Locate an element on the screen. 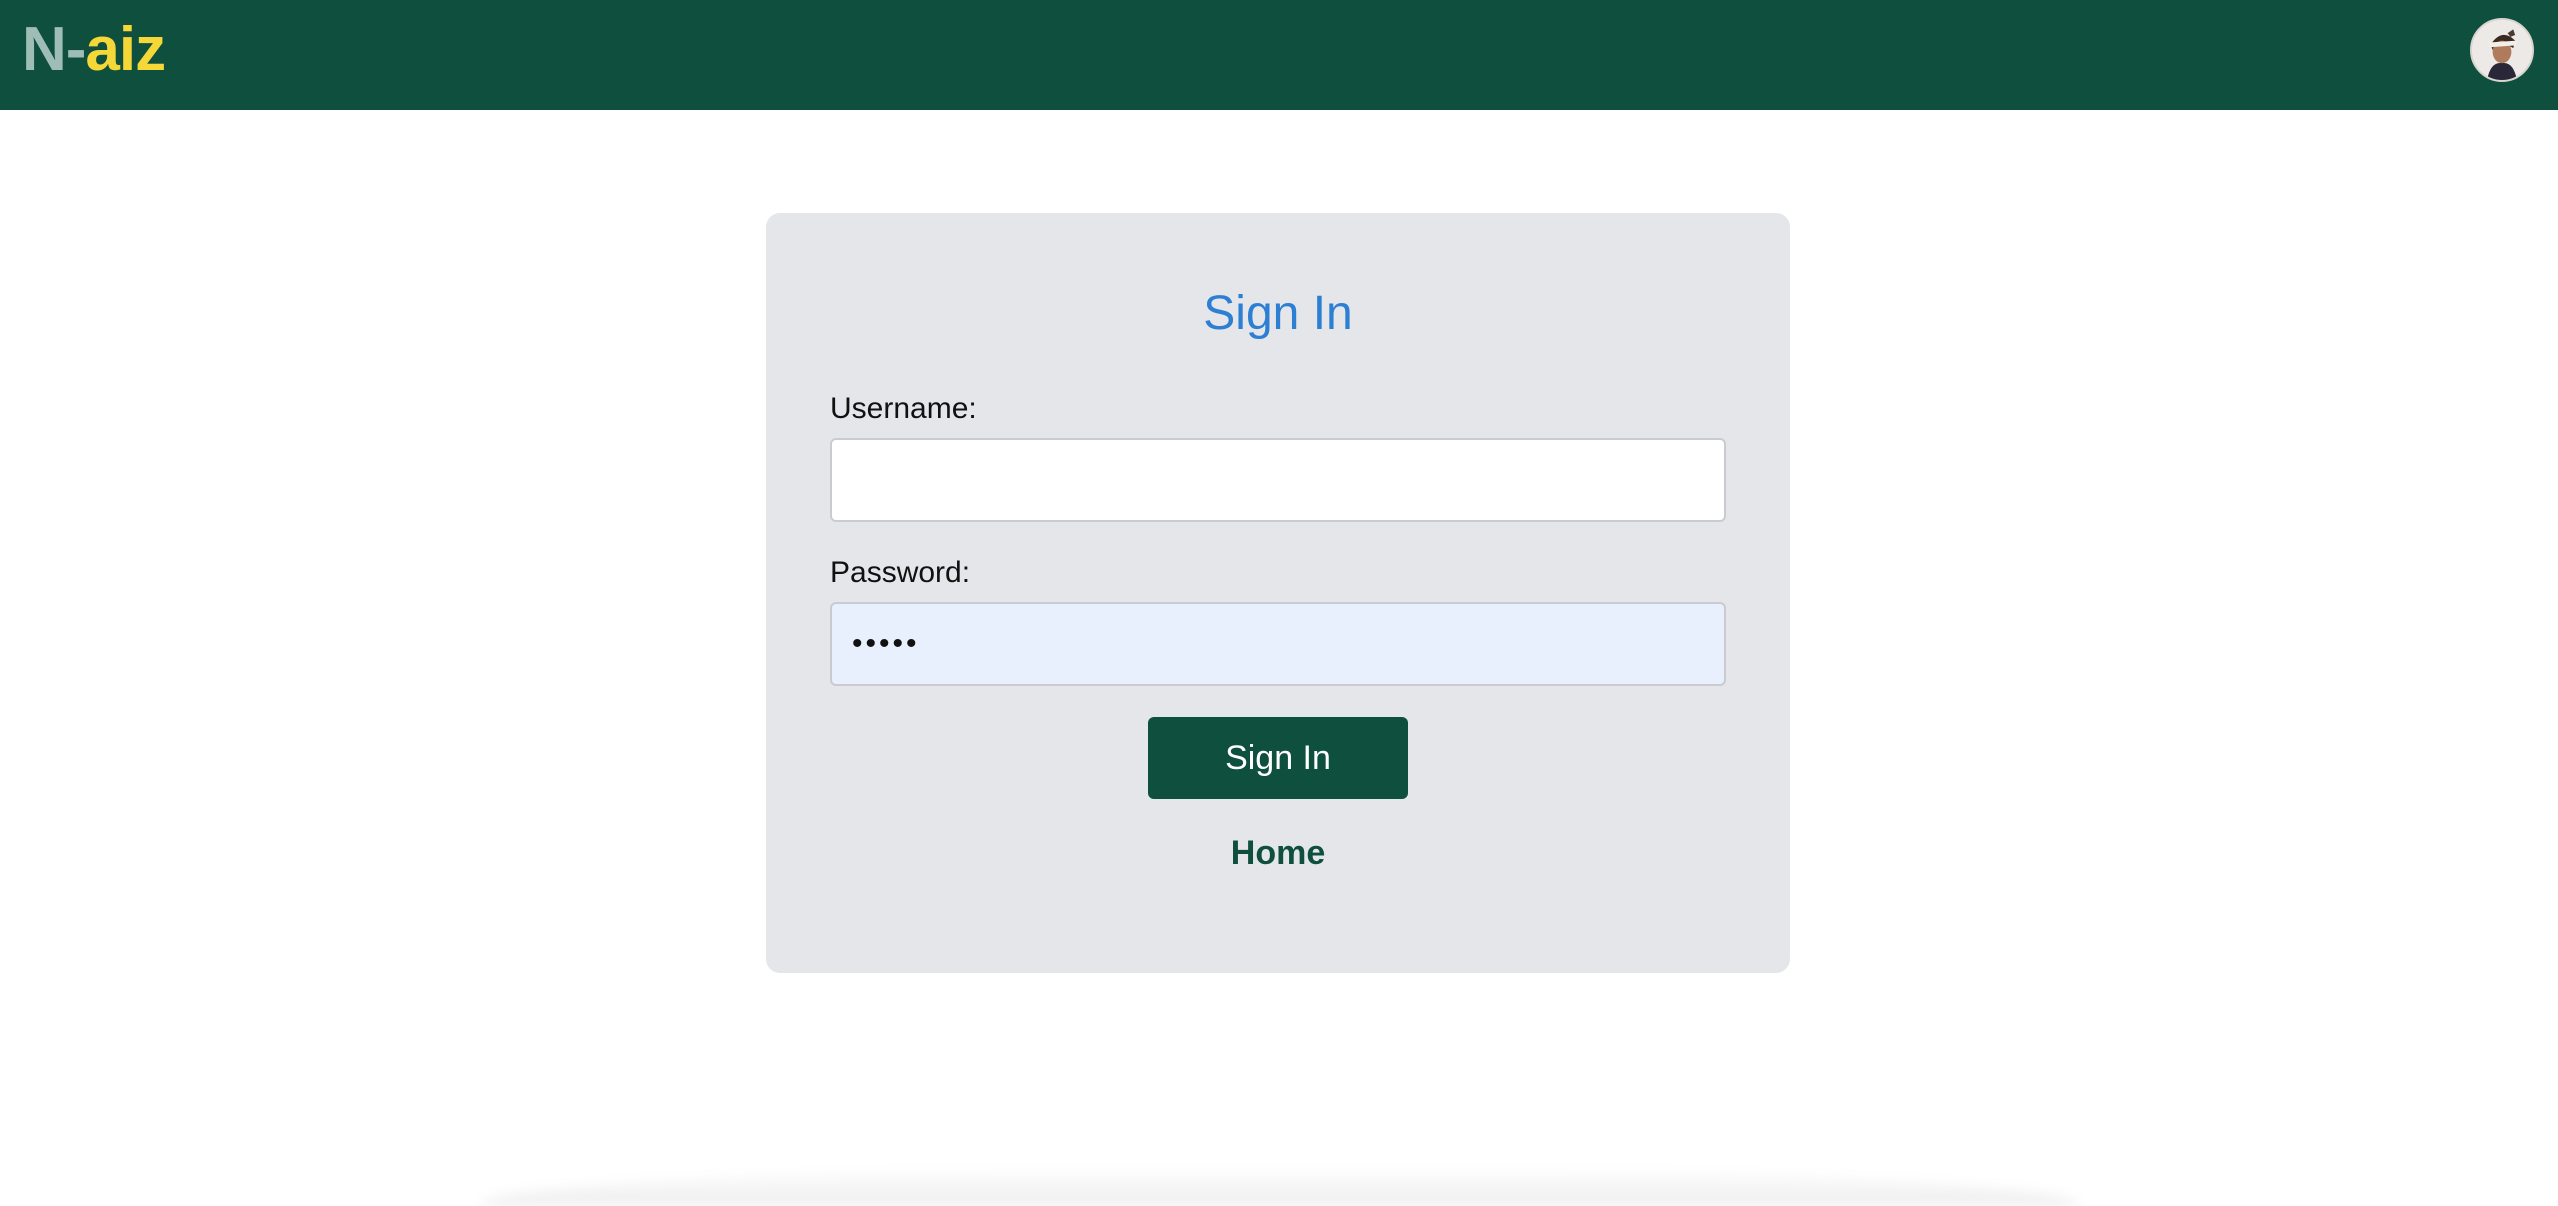 Image resolution: width=2558 pixels, height=1206 pixels. user-avatar-icon is located at coordinates (2502, 50).